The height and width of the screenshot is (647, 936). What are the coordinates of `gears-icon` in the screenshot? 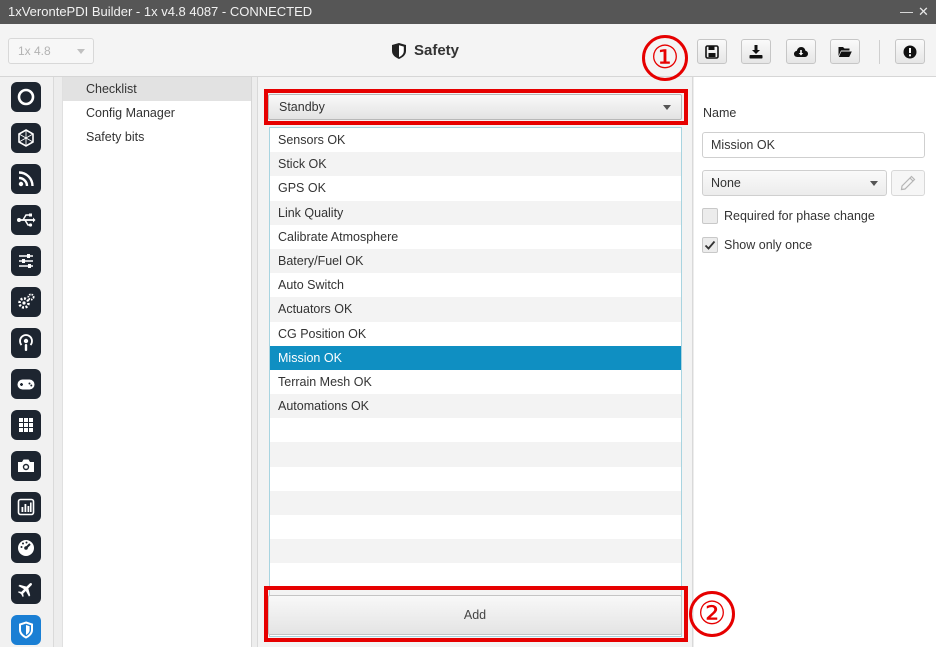 It's located at (26, 302).